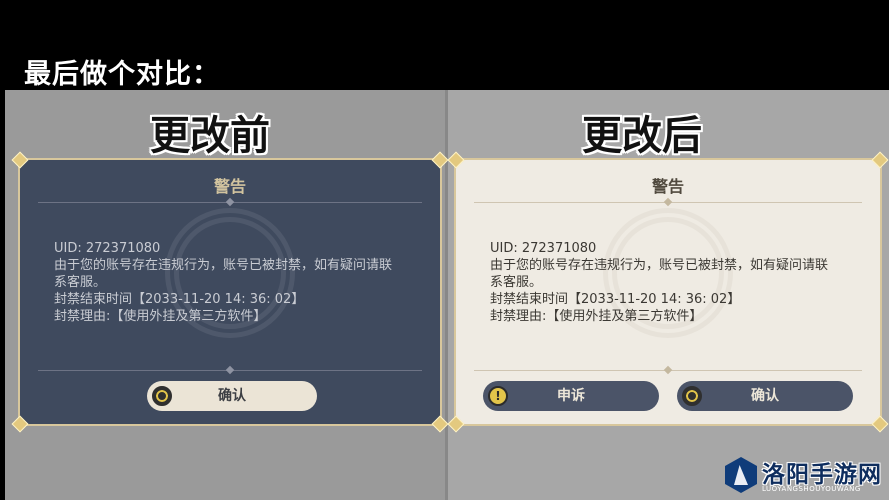 Image resolution: width=889 pixels, height=500 pixels. I want to click on after-label: 更改后, so click(642, 136).